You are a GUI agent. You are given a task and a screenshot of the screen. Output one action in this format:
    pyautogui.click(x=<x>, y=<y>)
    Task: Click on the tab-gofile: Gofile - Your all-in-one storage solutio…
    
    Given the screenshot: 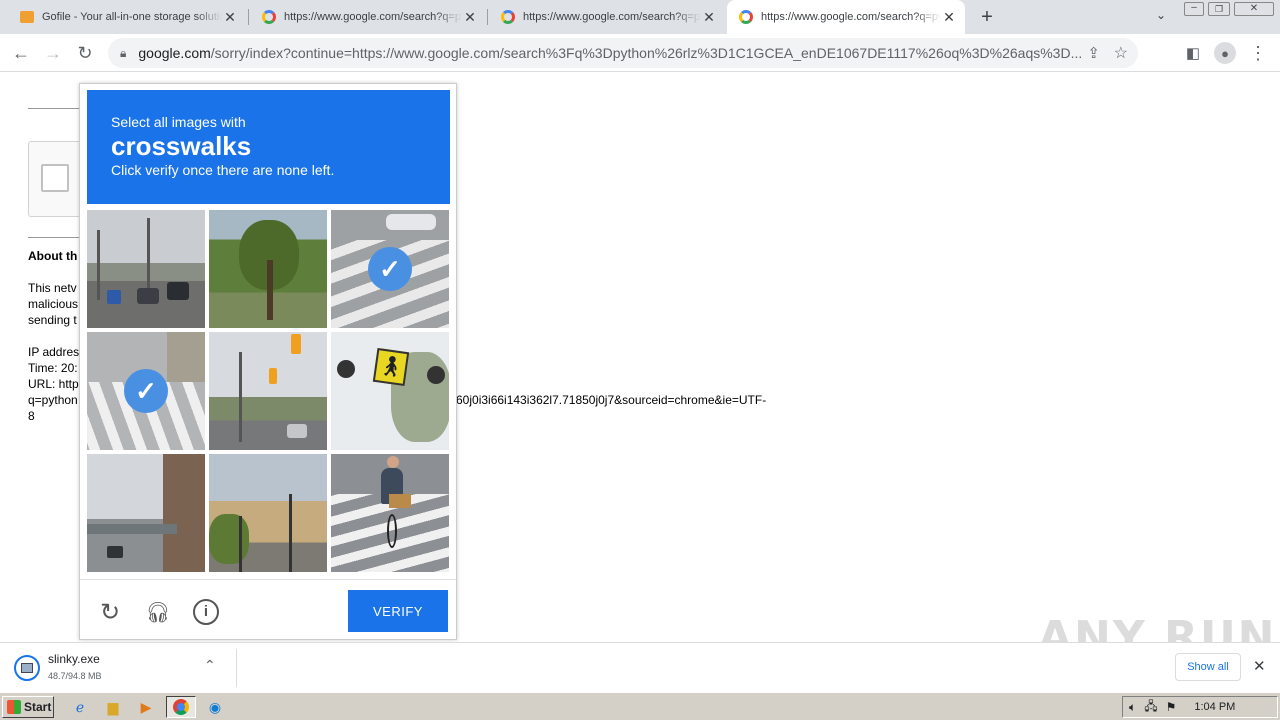 What is the action you would take?
    pyautogui.click(x=127, y=17)
    